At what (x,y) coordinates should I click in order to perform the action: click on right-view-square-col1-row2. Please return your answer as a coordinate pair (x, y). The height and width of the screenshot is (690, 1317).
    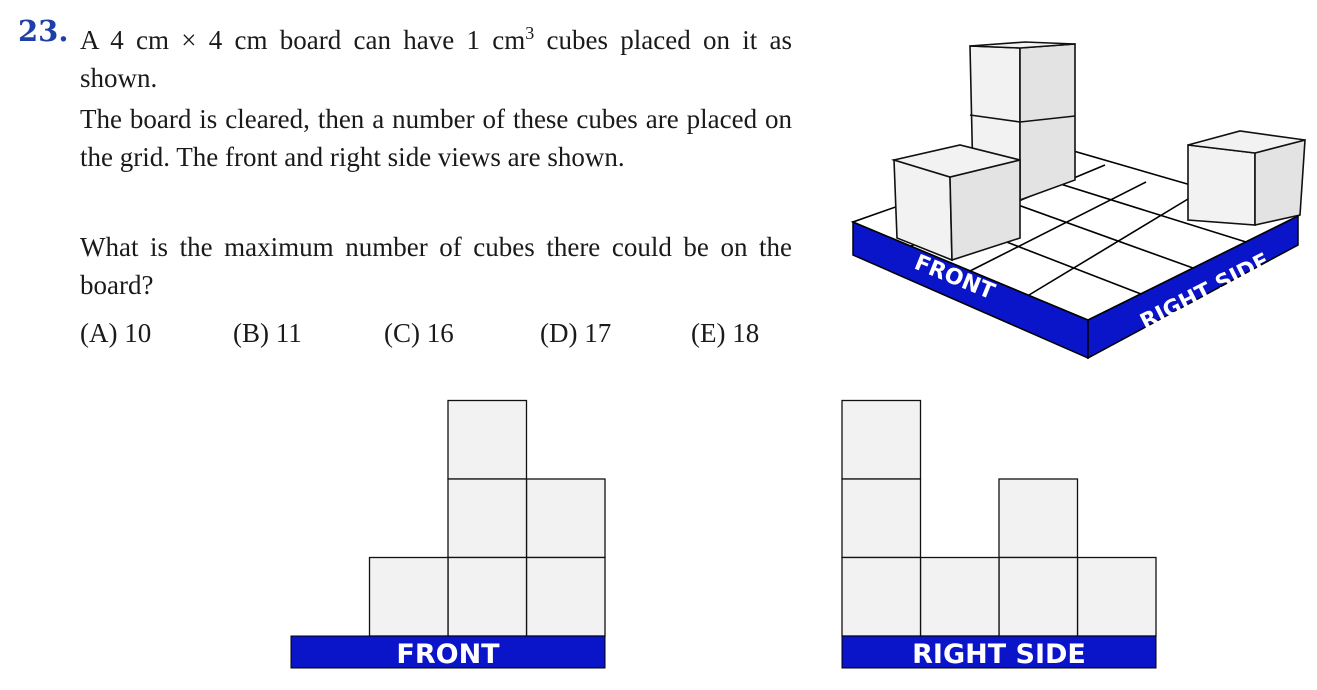
    Looking at the image, I should click on (881, 518).